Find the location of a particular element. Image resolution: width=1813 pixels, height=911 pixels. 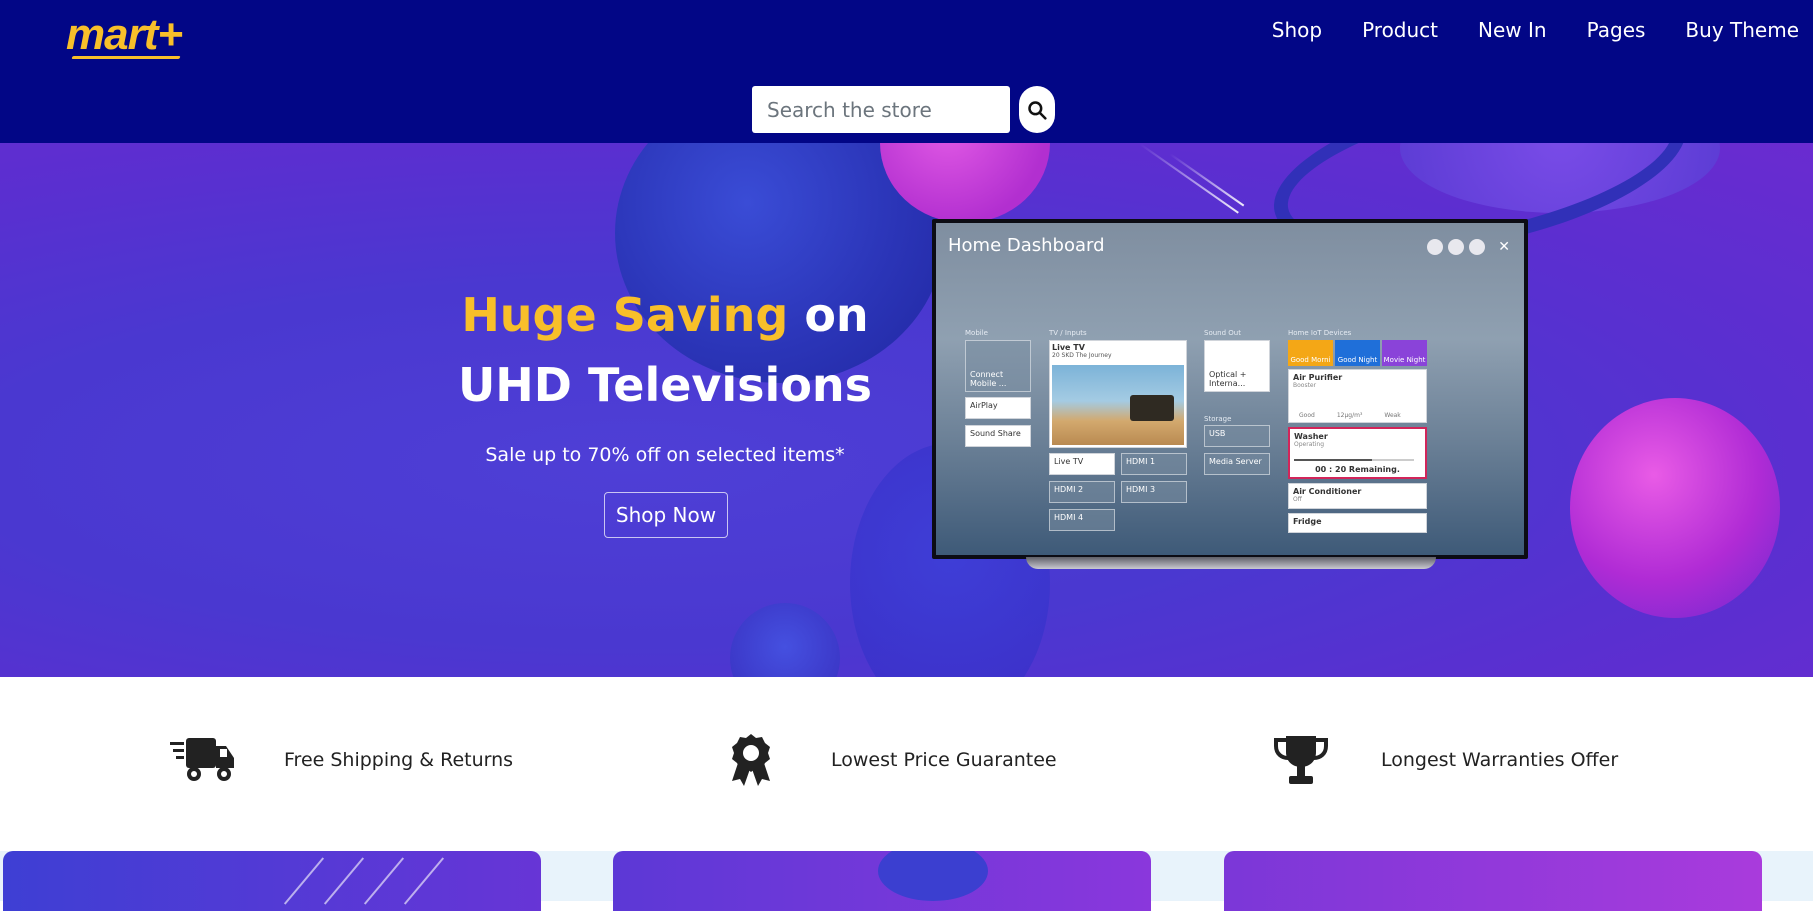

device-readings: Good 12µg/m³ Weak is located at coordinates (1350, 415).